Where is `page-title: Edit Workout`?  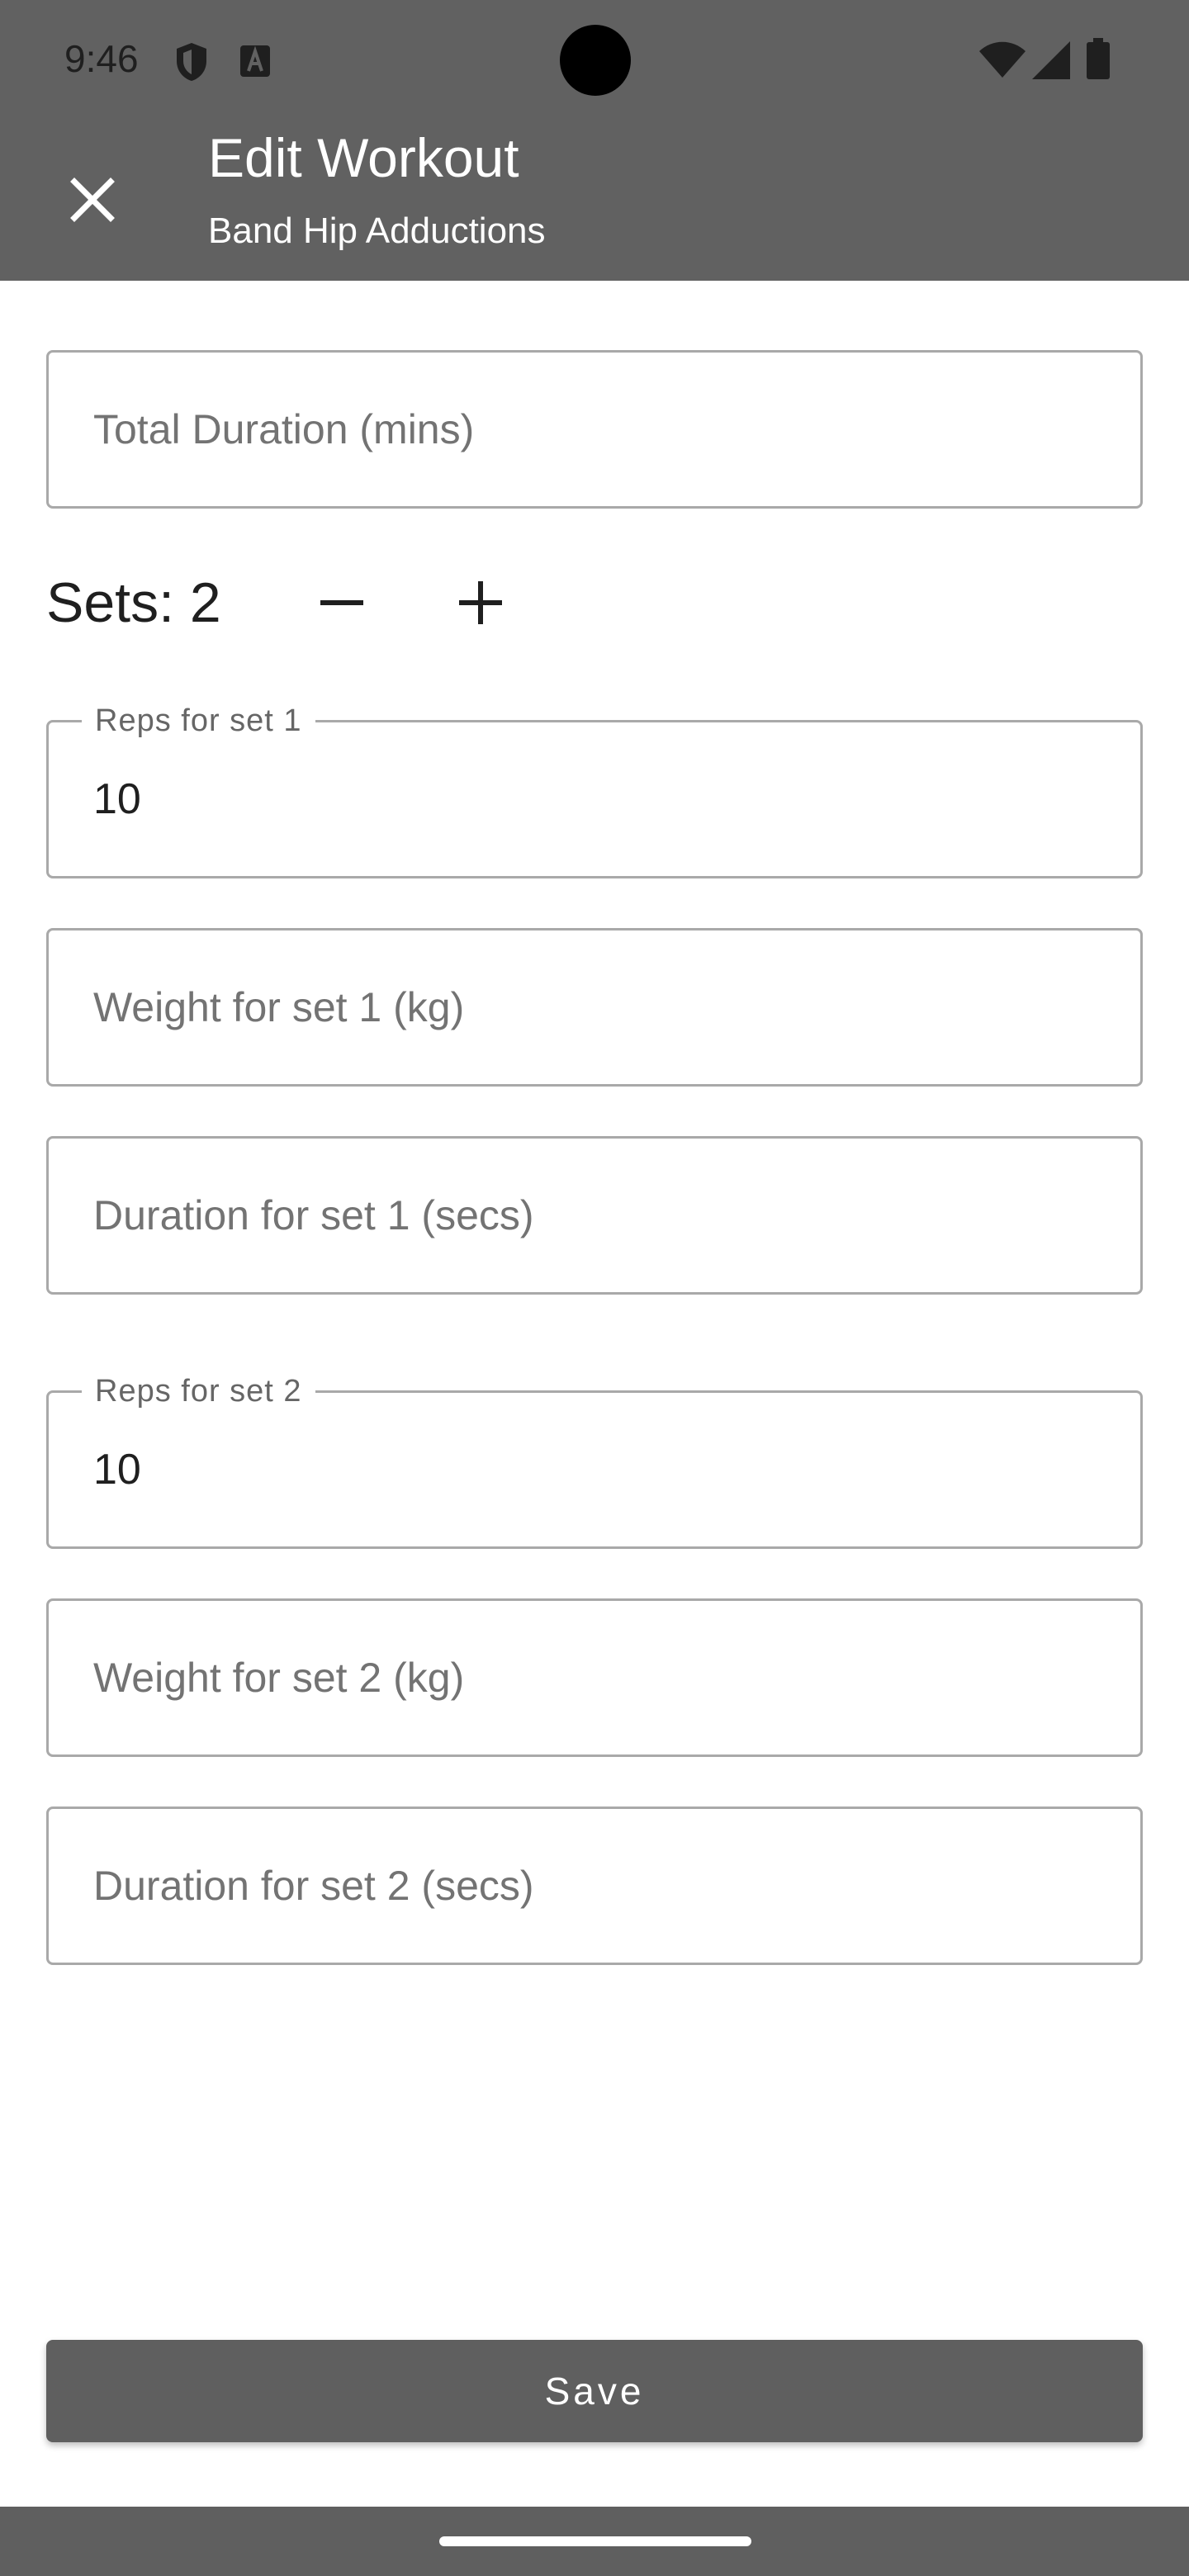 page-title: Edit Workout is located at coordinates (363, 157).